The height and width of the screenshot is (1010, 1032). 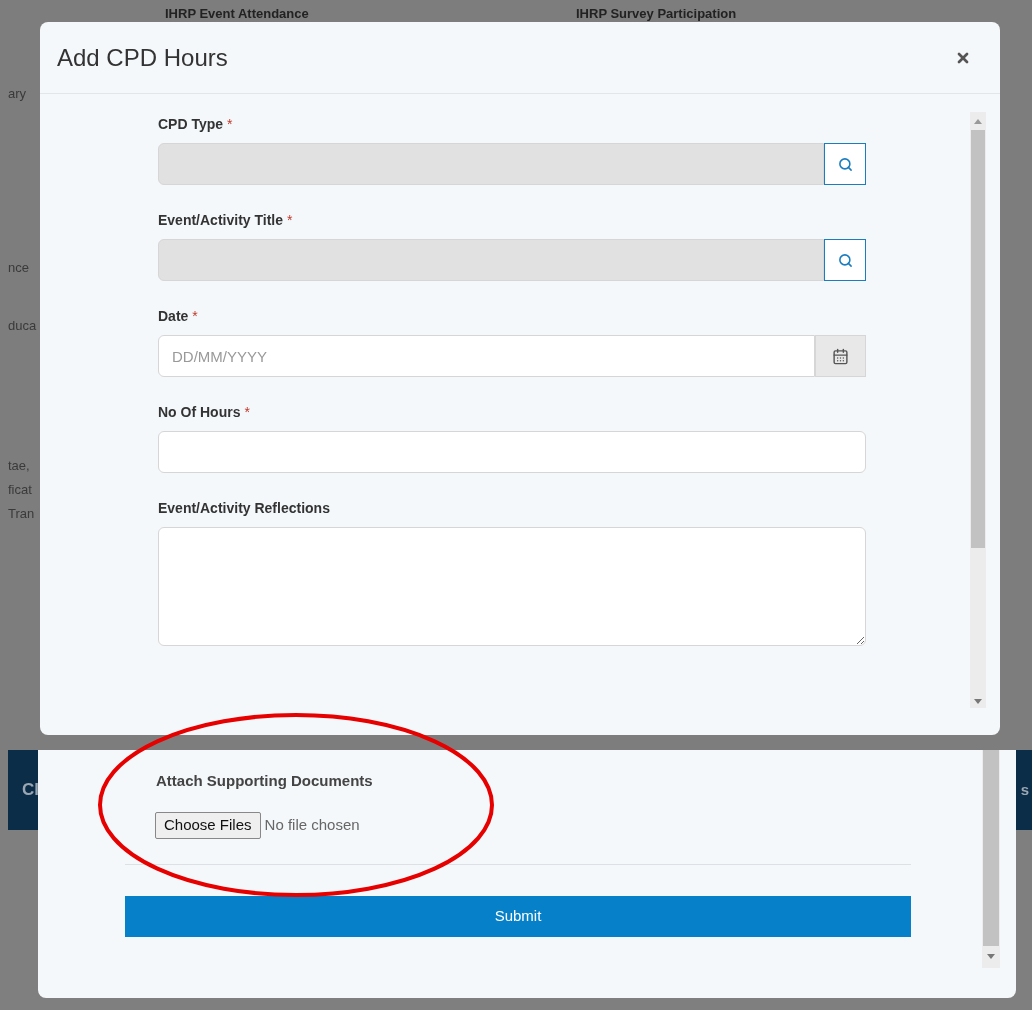 What do you see at coordinates (19, 466) in the screenshot?
I see `background-text: tae,` at bounding box center [19, 466].